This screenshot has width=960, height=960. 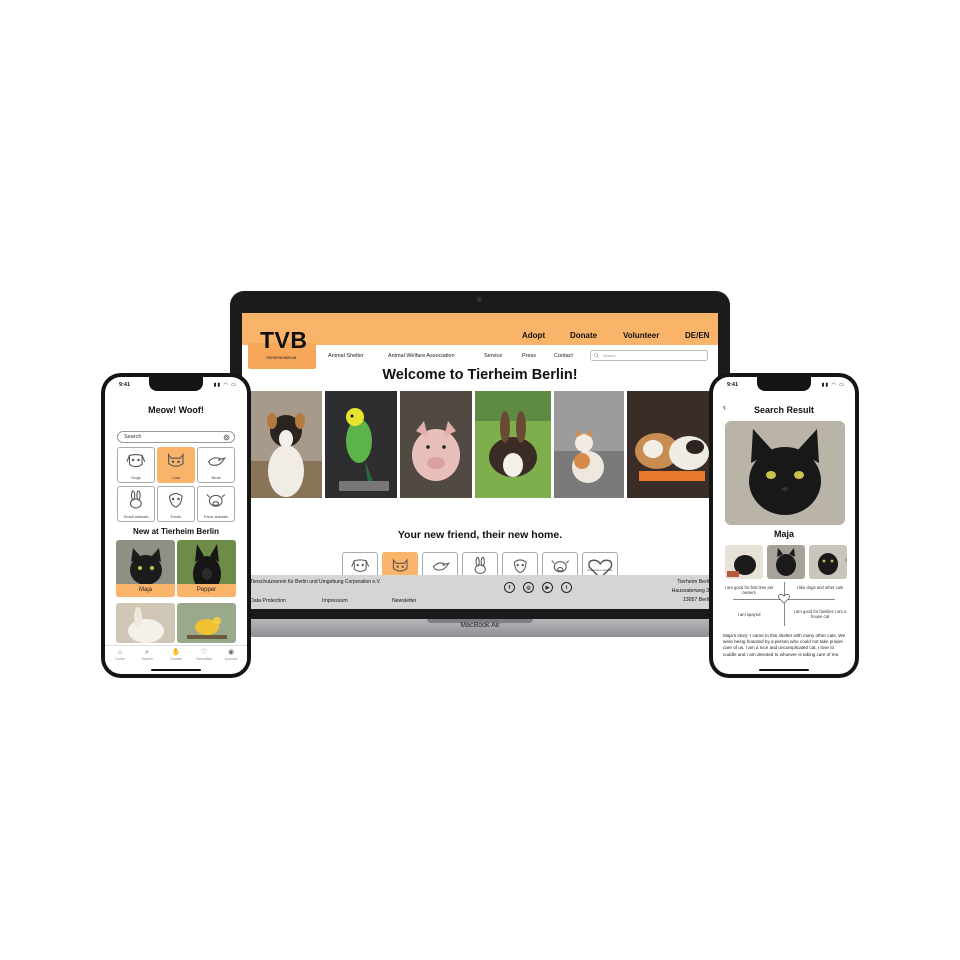 What do you see at coordinates (694, 582) in the screenshot?
I see `footer-address-line1: Tierheim Berlin` at bounding box center [694, 582].